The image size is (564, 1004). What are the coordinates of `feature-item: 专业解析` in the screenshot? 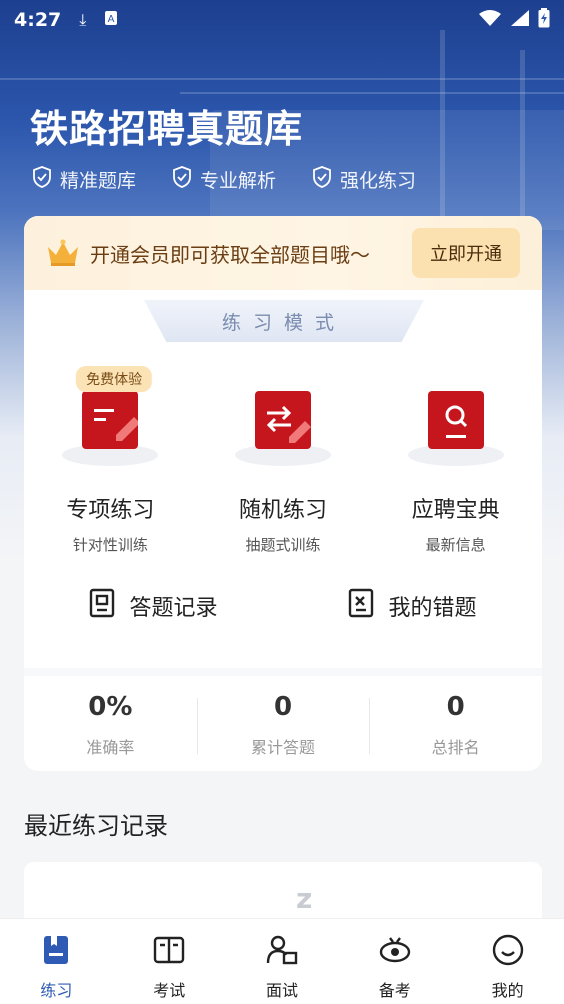 It's located at (224, 179).